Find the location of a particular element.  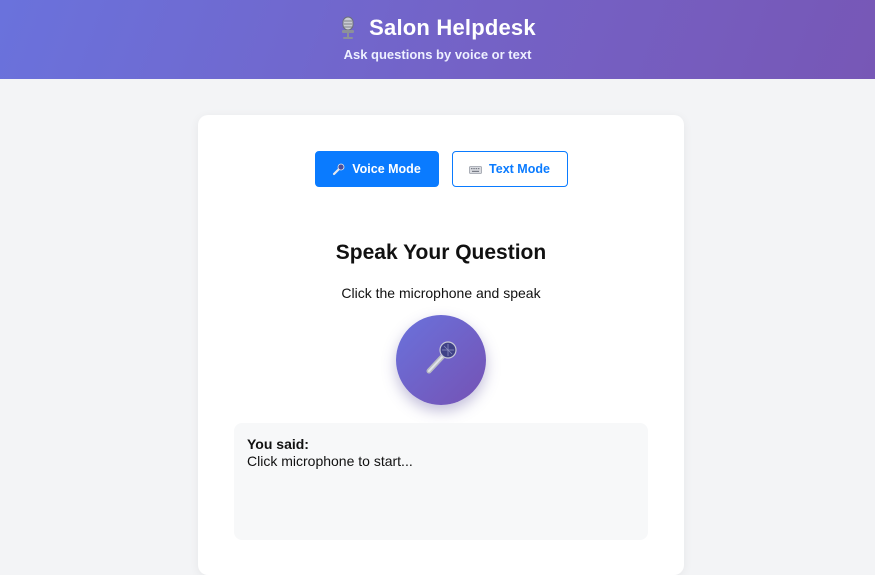

studio-microphone-icon is located at coordinates (348, 28).